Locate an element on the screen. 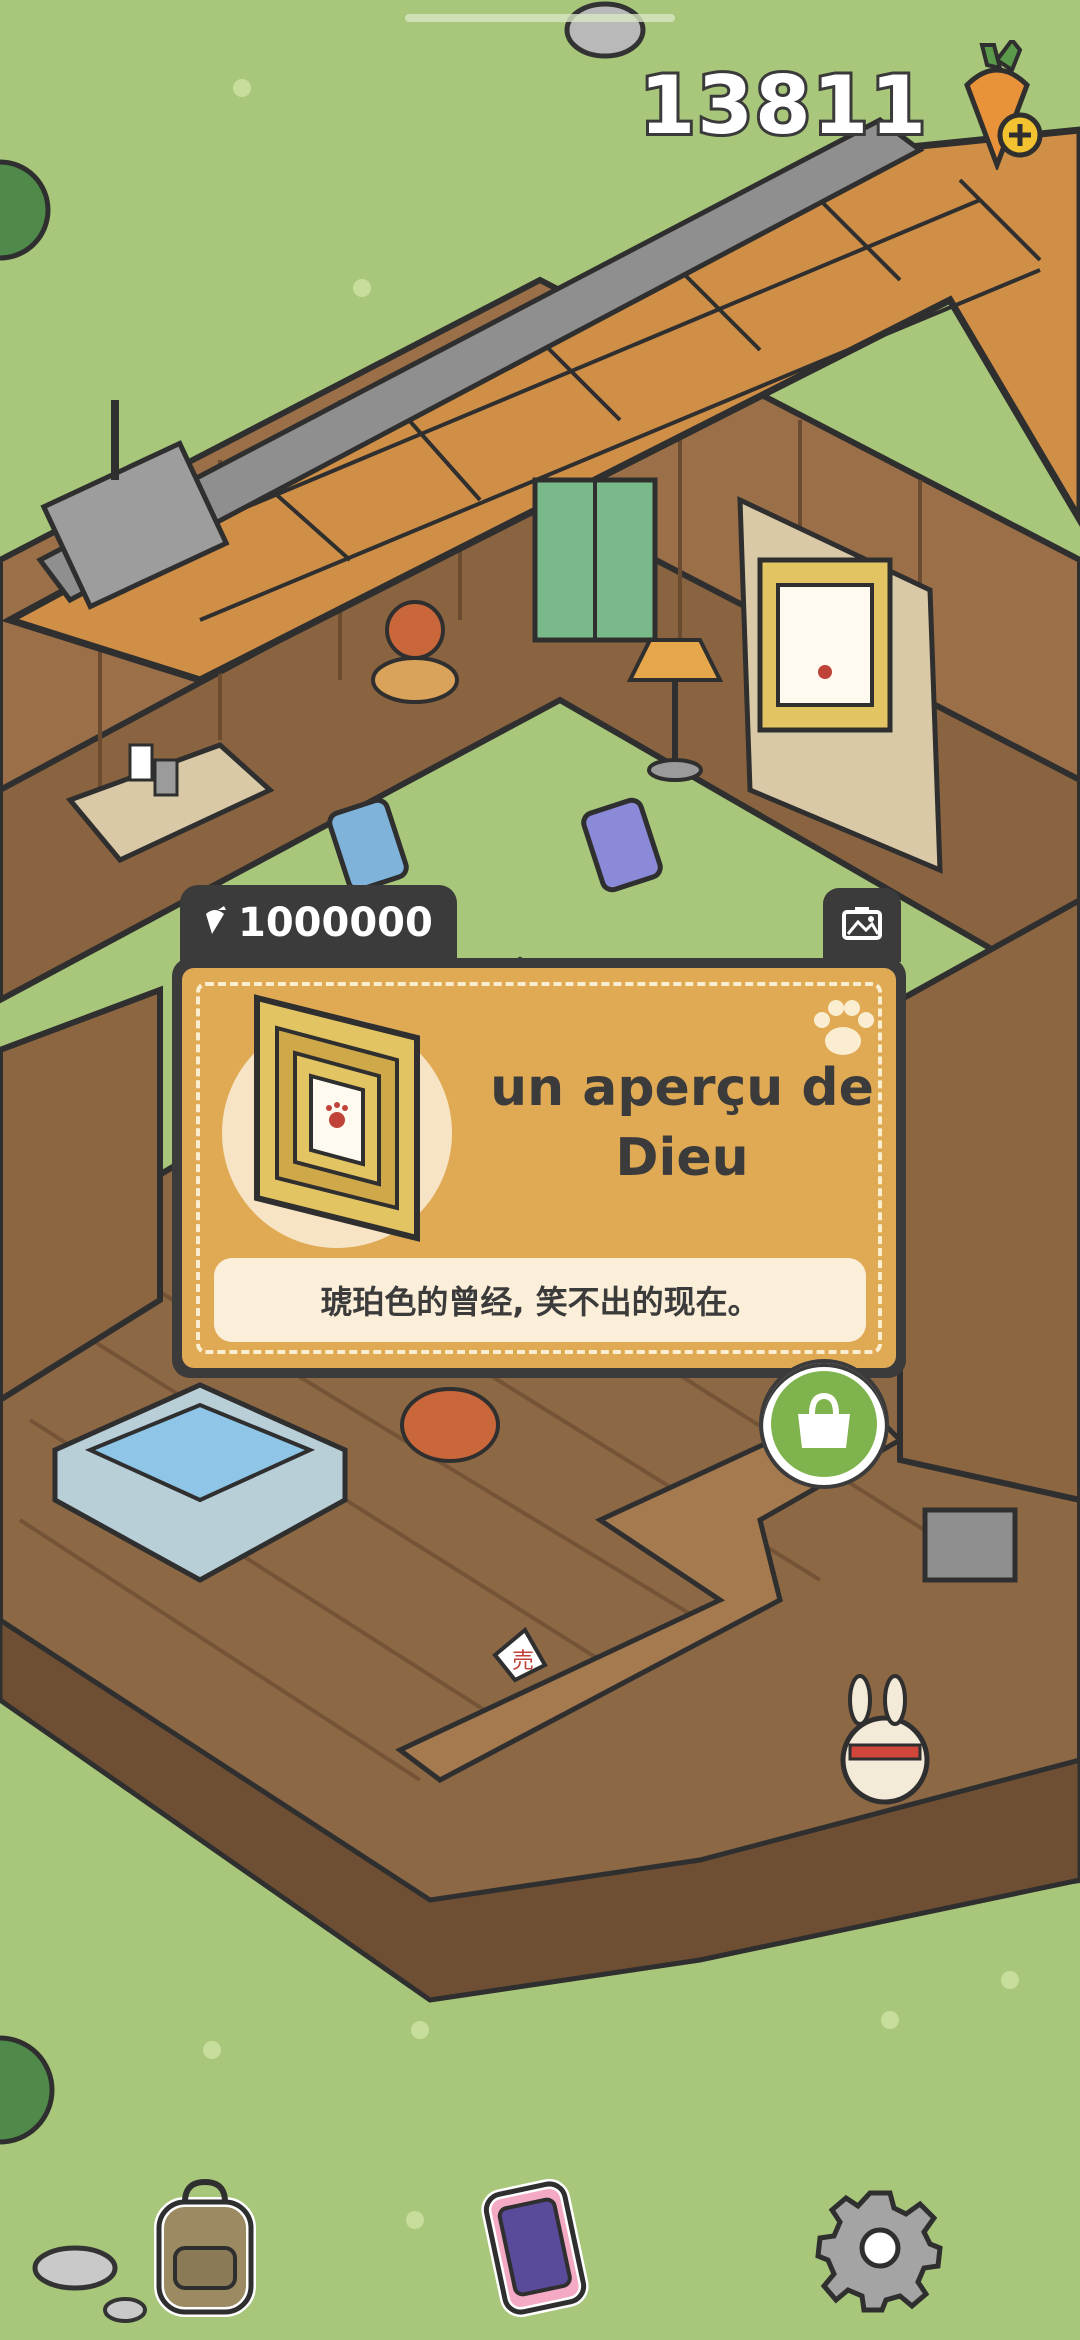  phone-icon is located at coordinates (535, 2250).